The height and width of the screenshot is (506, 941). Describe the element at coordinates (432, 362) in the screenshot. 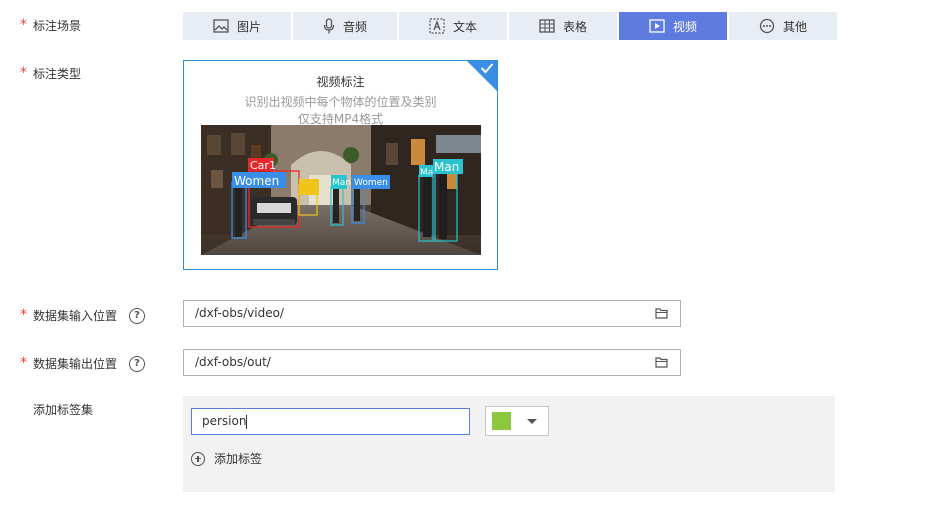

I see `output-location-field: /dxf-obs/out/` at that location.